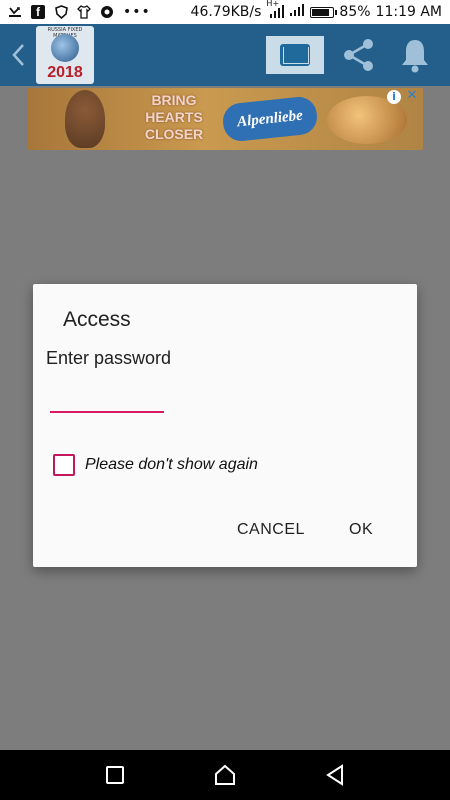 Image resolution: width=450 pixels, height=800 pixels. I want to click on notifications-button, so click(415, 55).